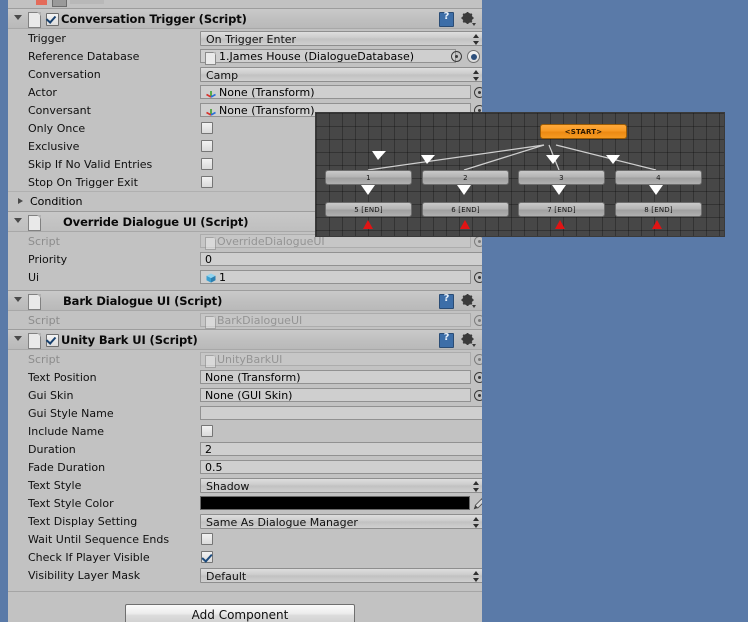  I want to click on graph-node-start: <START>, so click(583, 131).